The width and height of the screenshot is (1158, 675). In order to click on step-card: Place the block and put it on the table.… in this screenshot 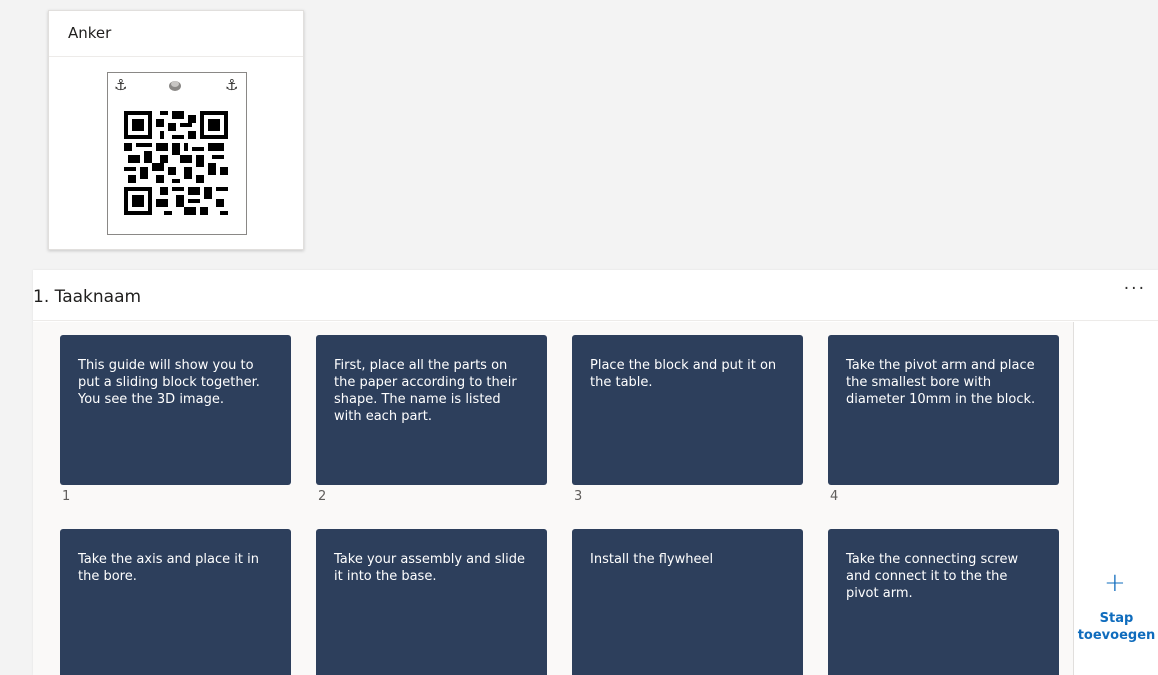, I will do `click(687, 419)`.